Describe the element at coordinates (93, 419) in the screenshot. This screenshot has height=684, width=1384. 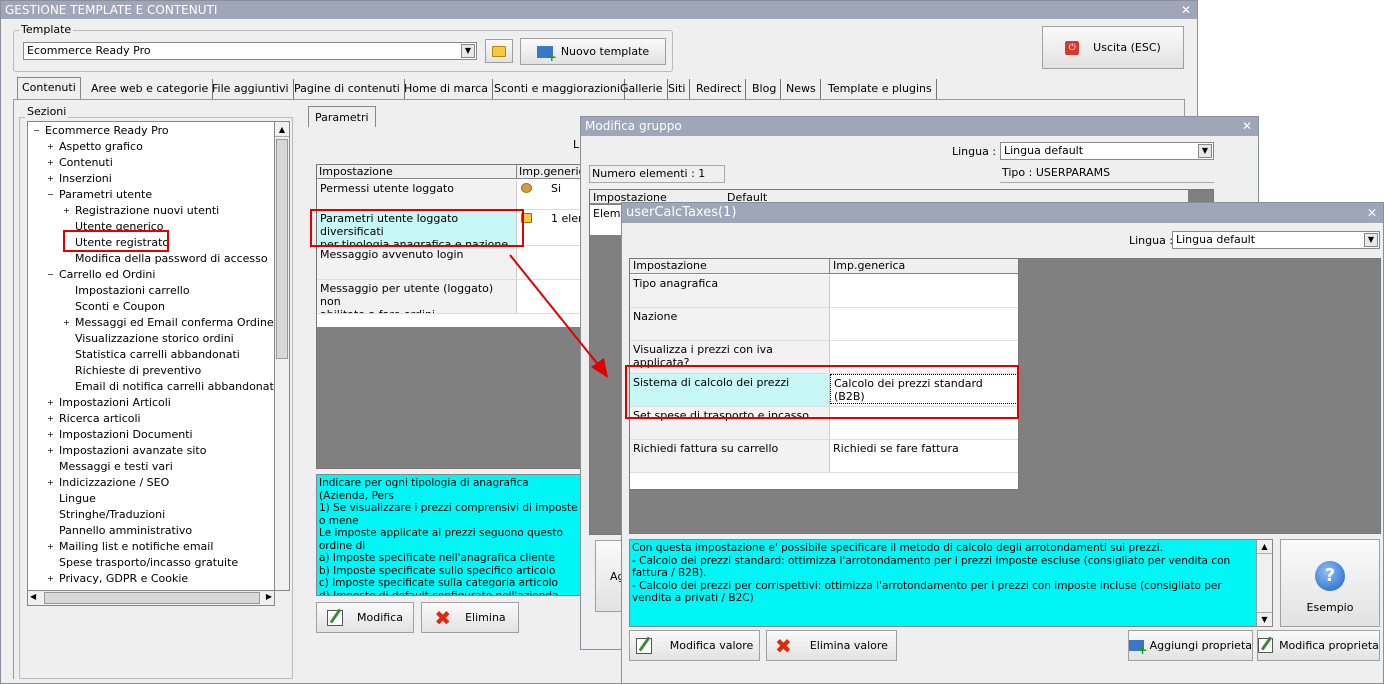
I see `tree-item: + Ricerca articoli` at that location.